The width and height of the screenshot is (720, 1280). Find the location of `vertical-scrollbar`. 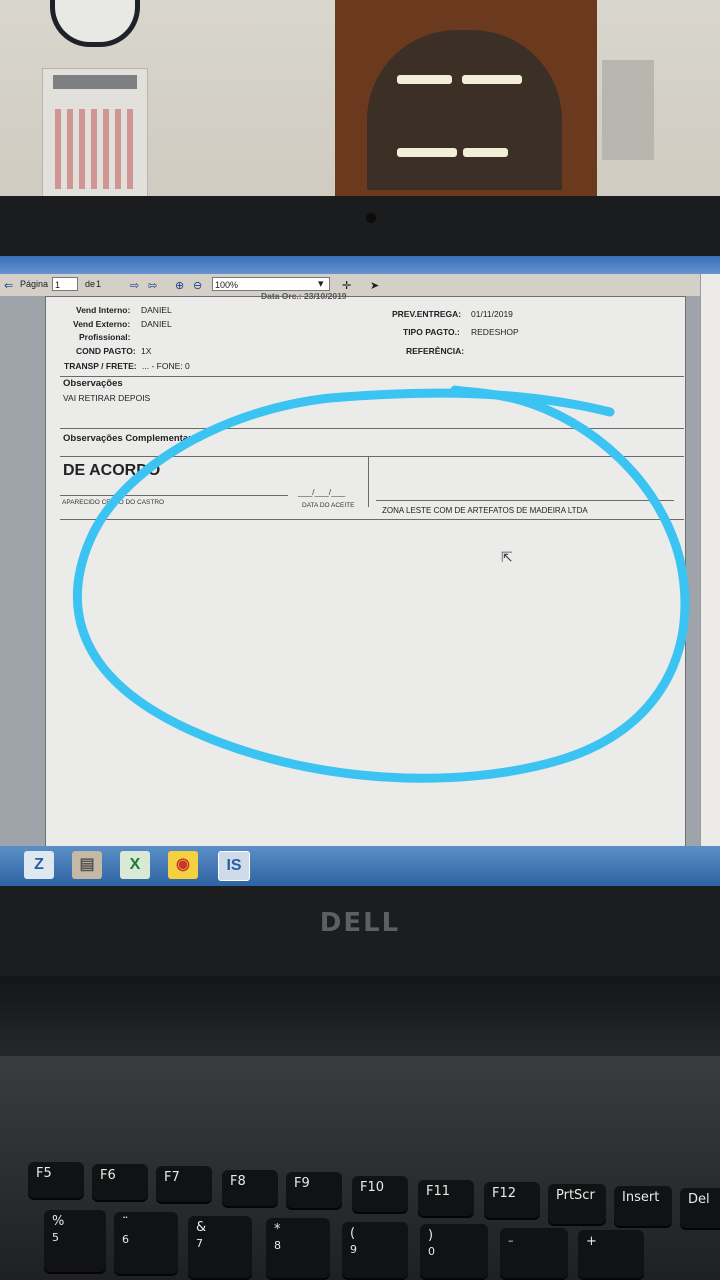

vertical-scrollbar is located at coordinates (710, 580).